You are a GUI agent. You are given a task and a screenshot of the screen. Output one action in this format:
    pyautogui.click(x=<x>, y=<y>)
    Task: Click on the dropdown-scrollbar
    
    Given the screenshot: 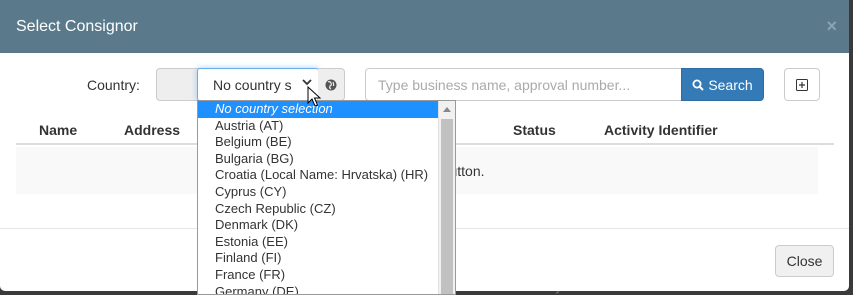 What is the action you would take?
    pyautogui.click(x=446, y=197)
    